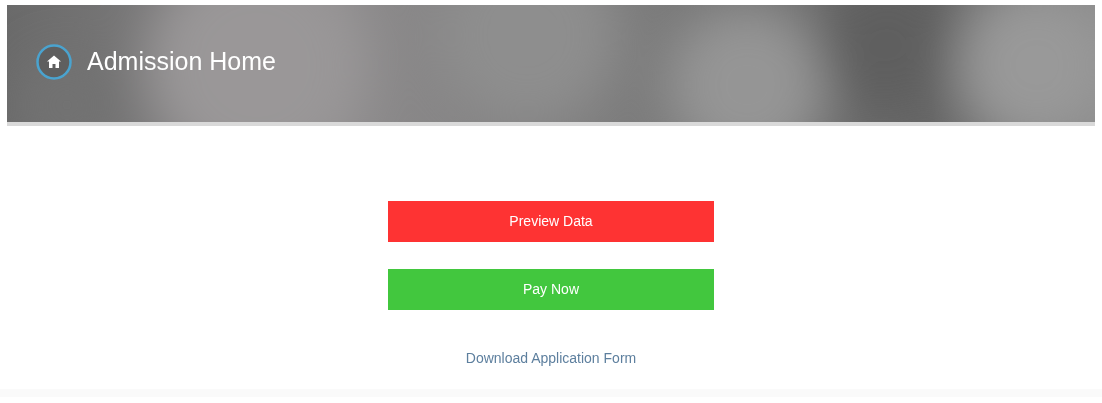 The image size is (1102, 403). Describe the element at coordinates (551, 358) in the screenshot. I see `download-link: Download Application Form` at that location.